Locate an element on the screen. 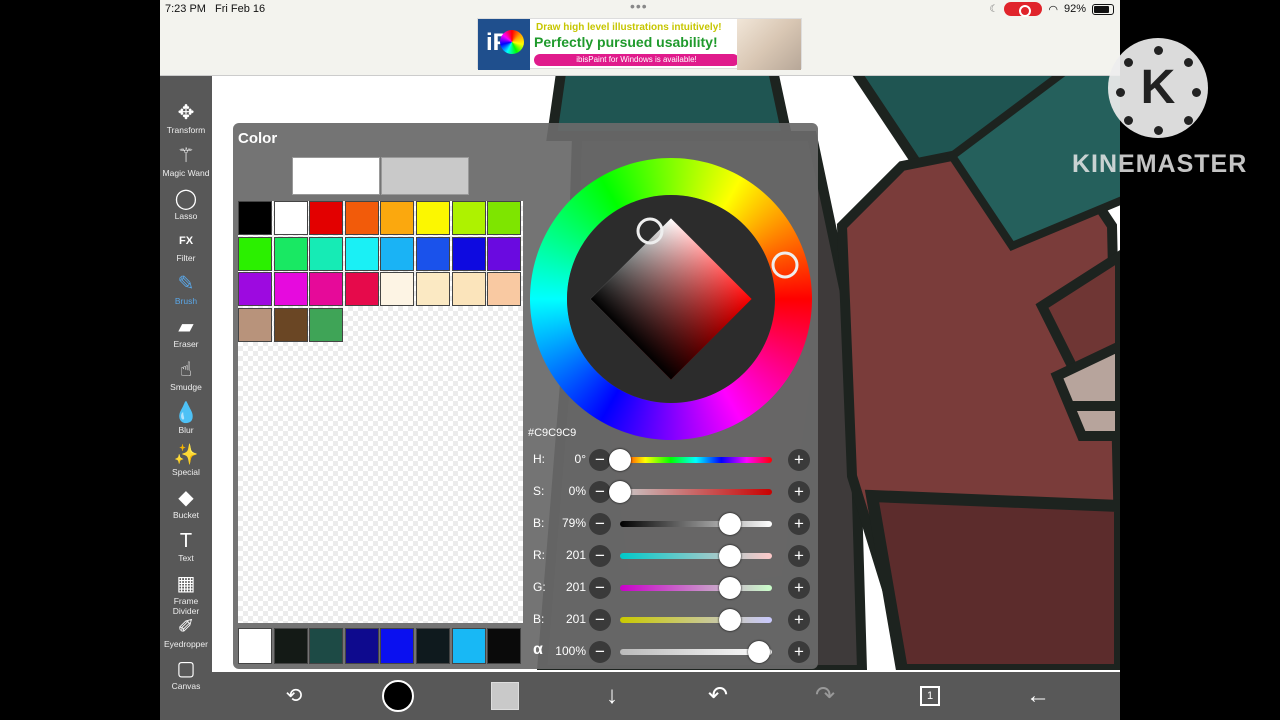 The width and height of the screenshot is (1280, 720). tool-transform: ✥ Transform is located at coordinates (186, 122).